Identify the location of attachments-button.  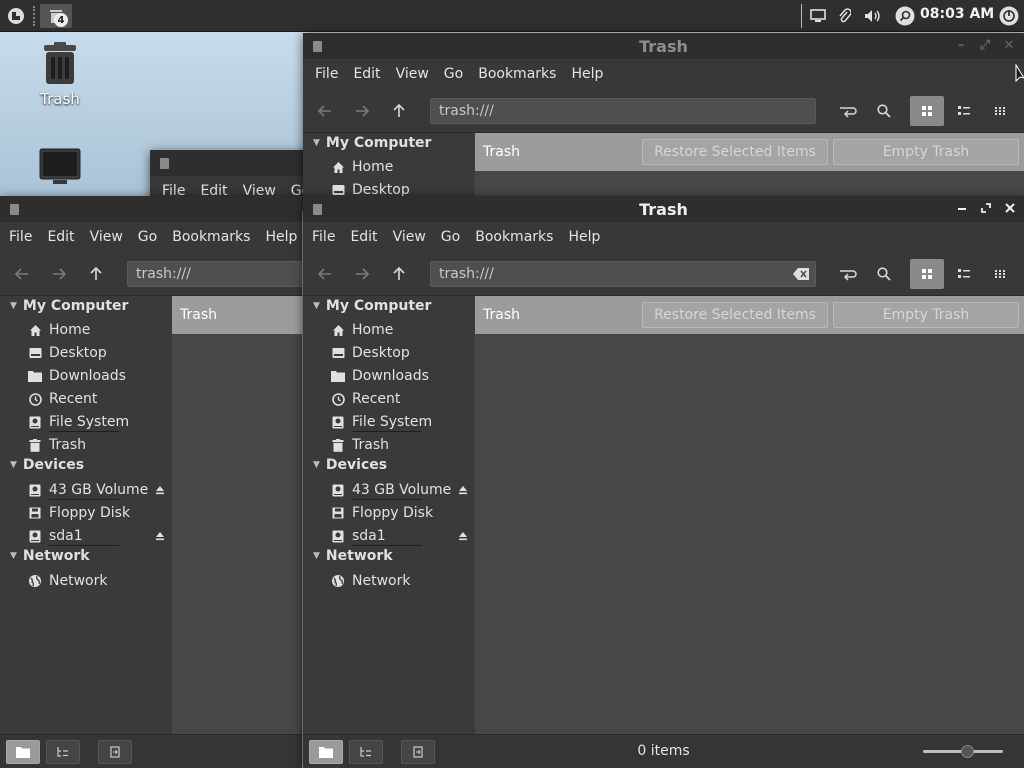
(844, 16).